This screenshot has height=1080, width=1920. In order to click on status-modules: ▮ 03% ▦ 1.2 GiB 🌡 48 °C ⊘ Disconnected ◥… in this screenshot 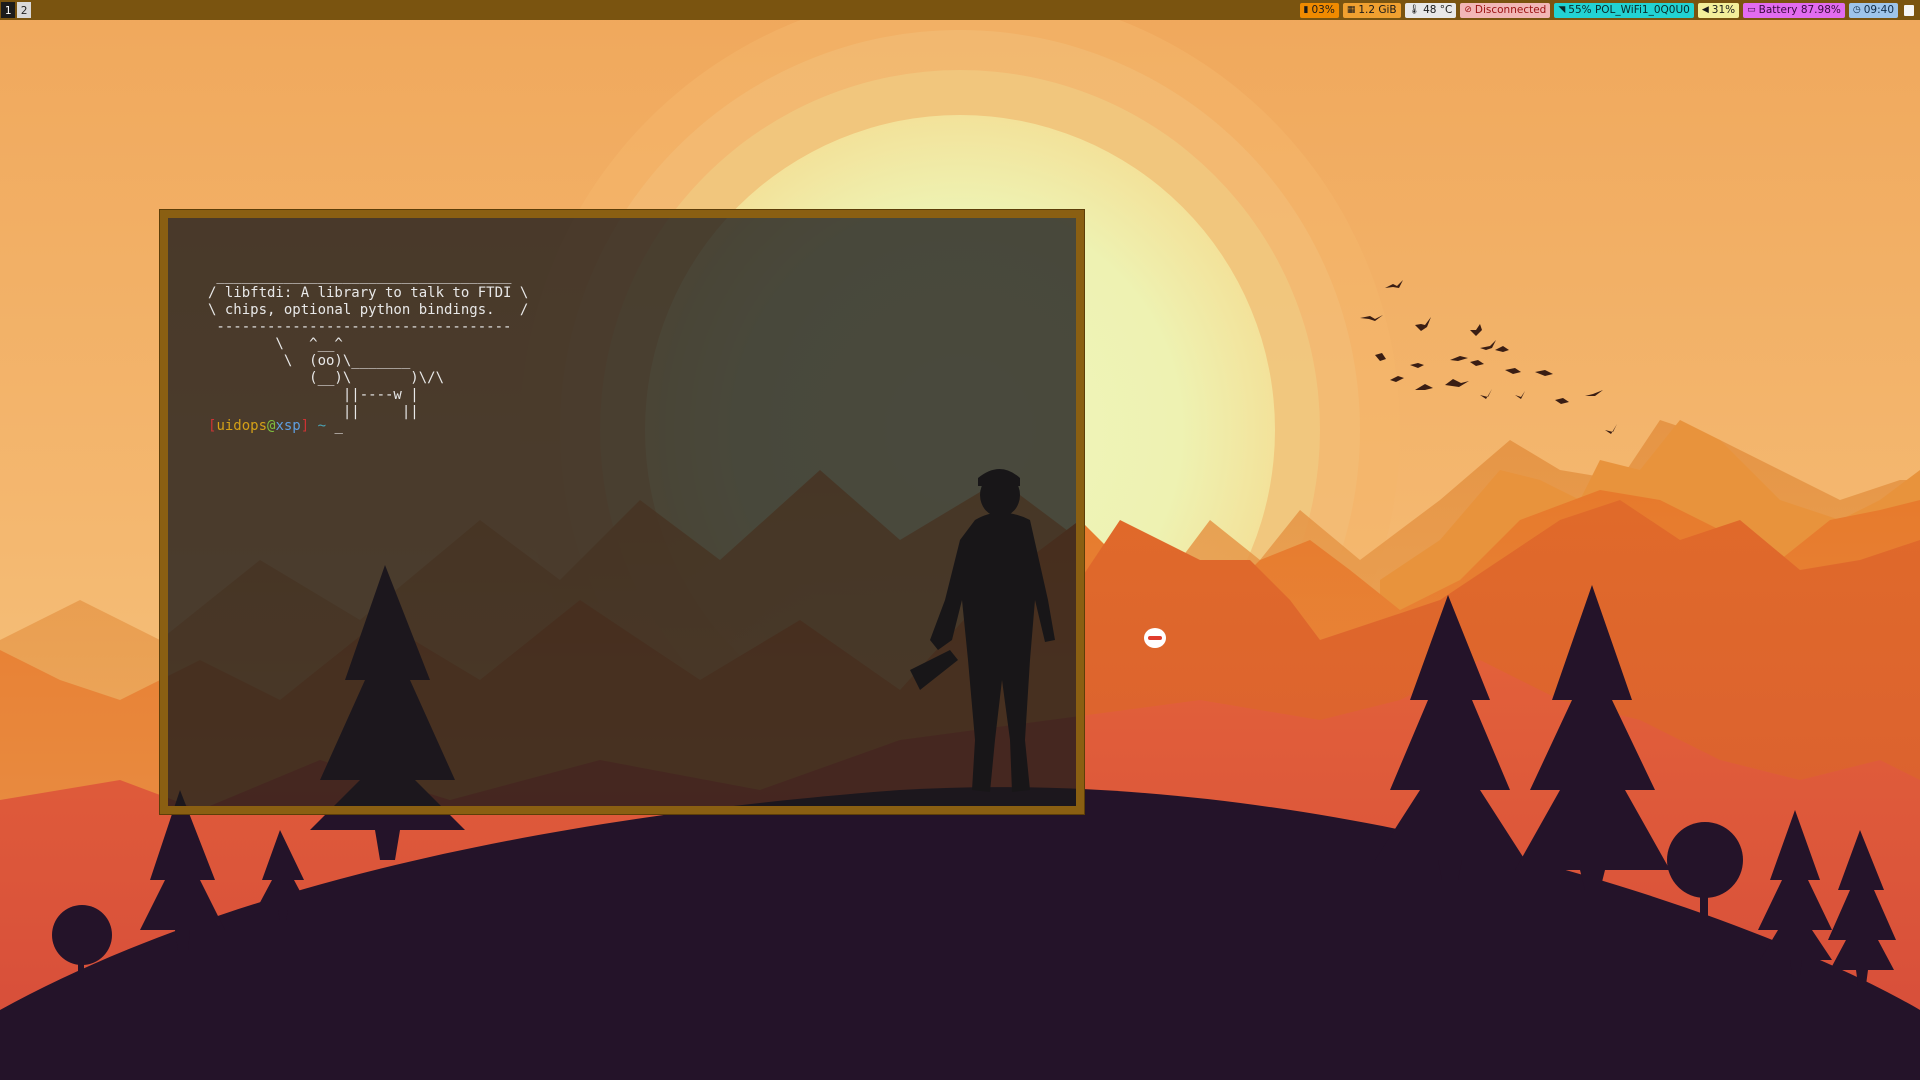, I will do `click(1609, 10)`.